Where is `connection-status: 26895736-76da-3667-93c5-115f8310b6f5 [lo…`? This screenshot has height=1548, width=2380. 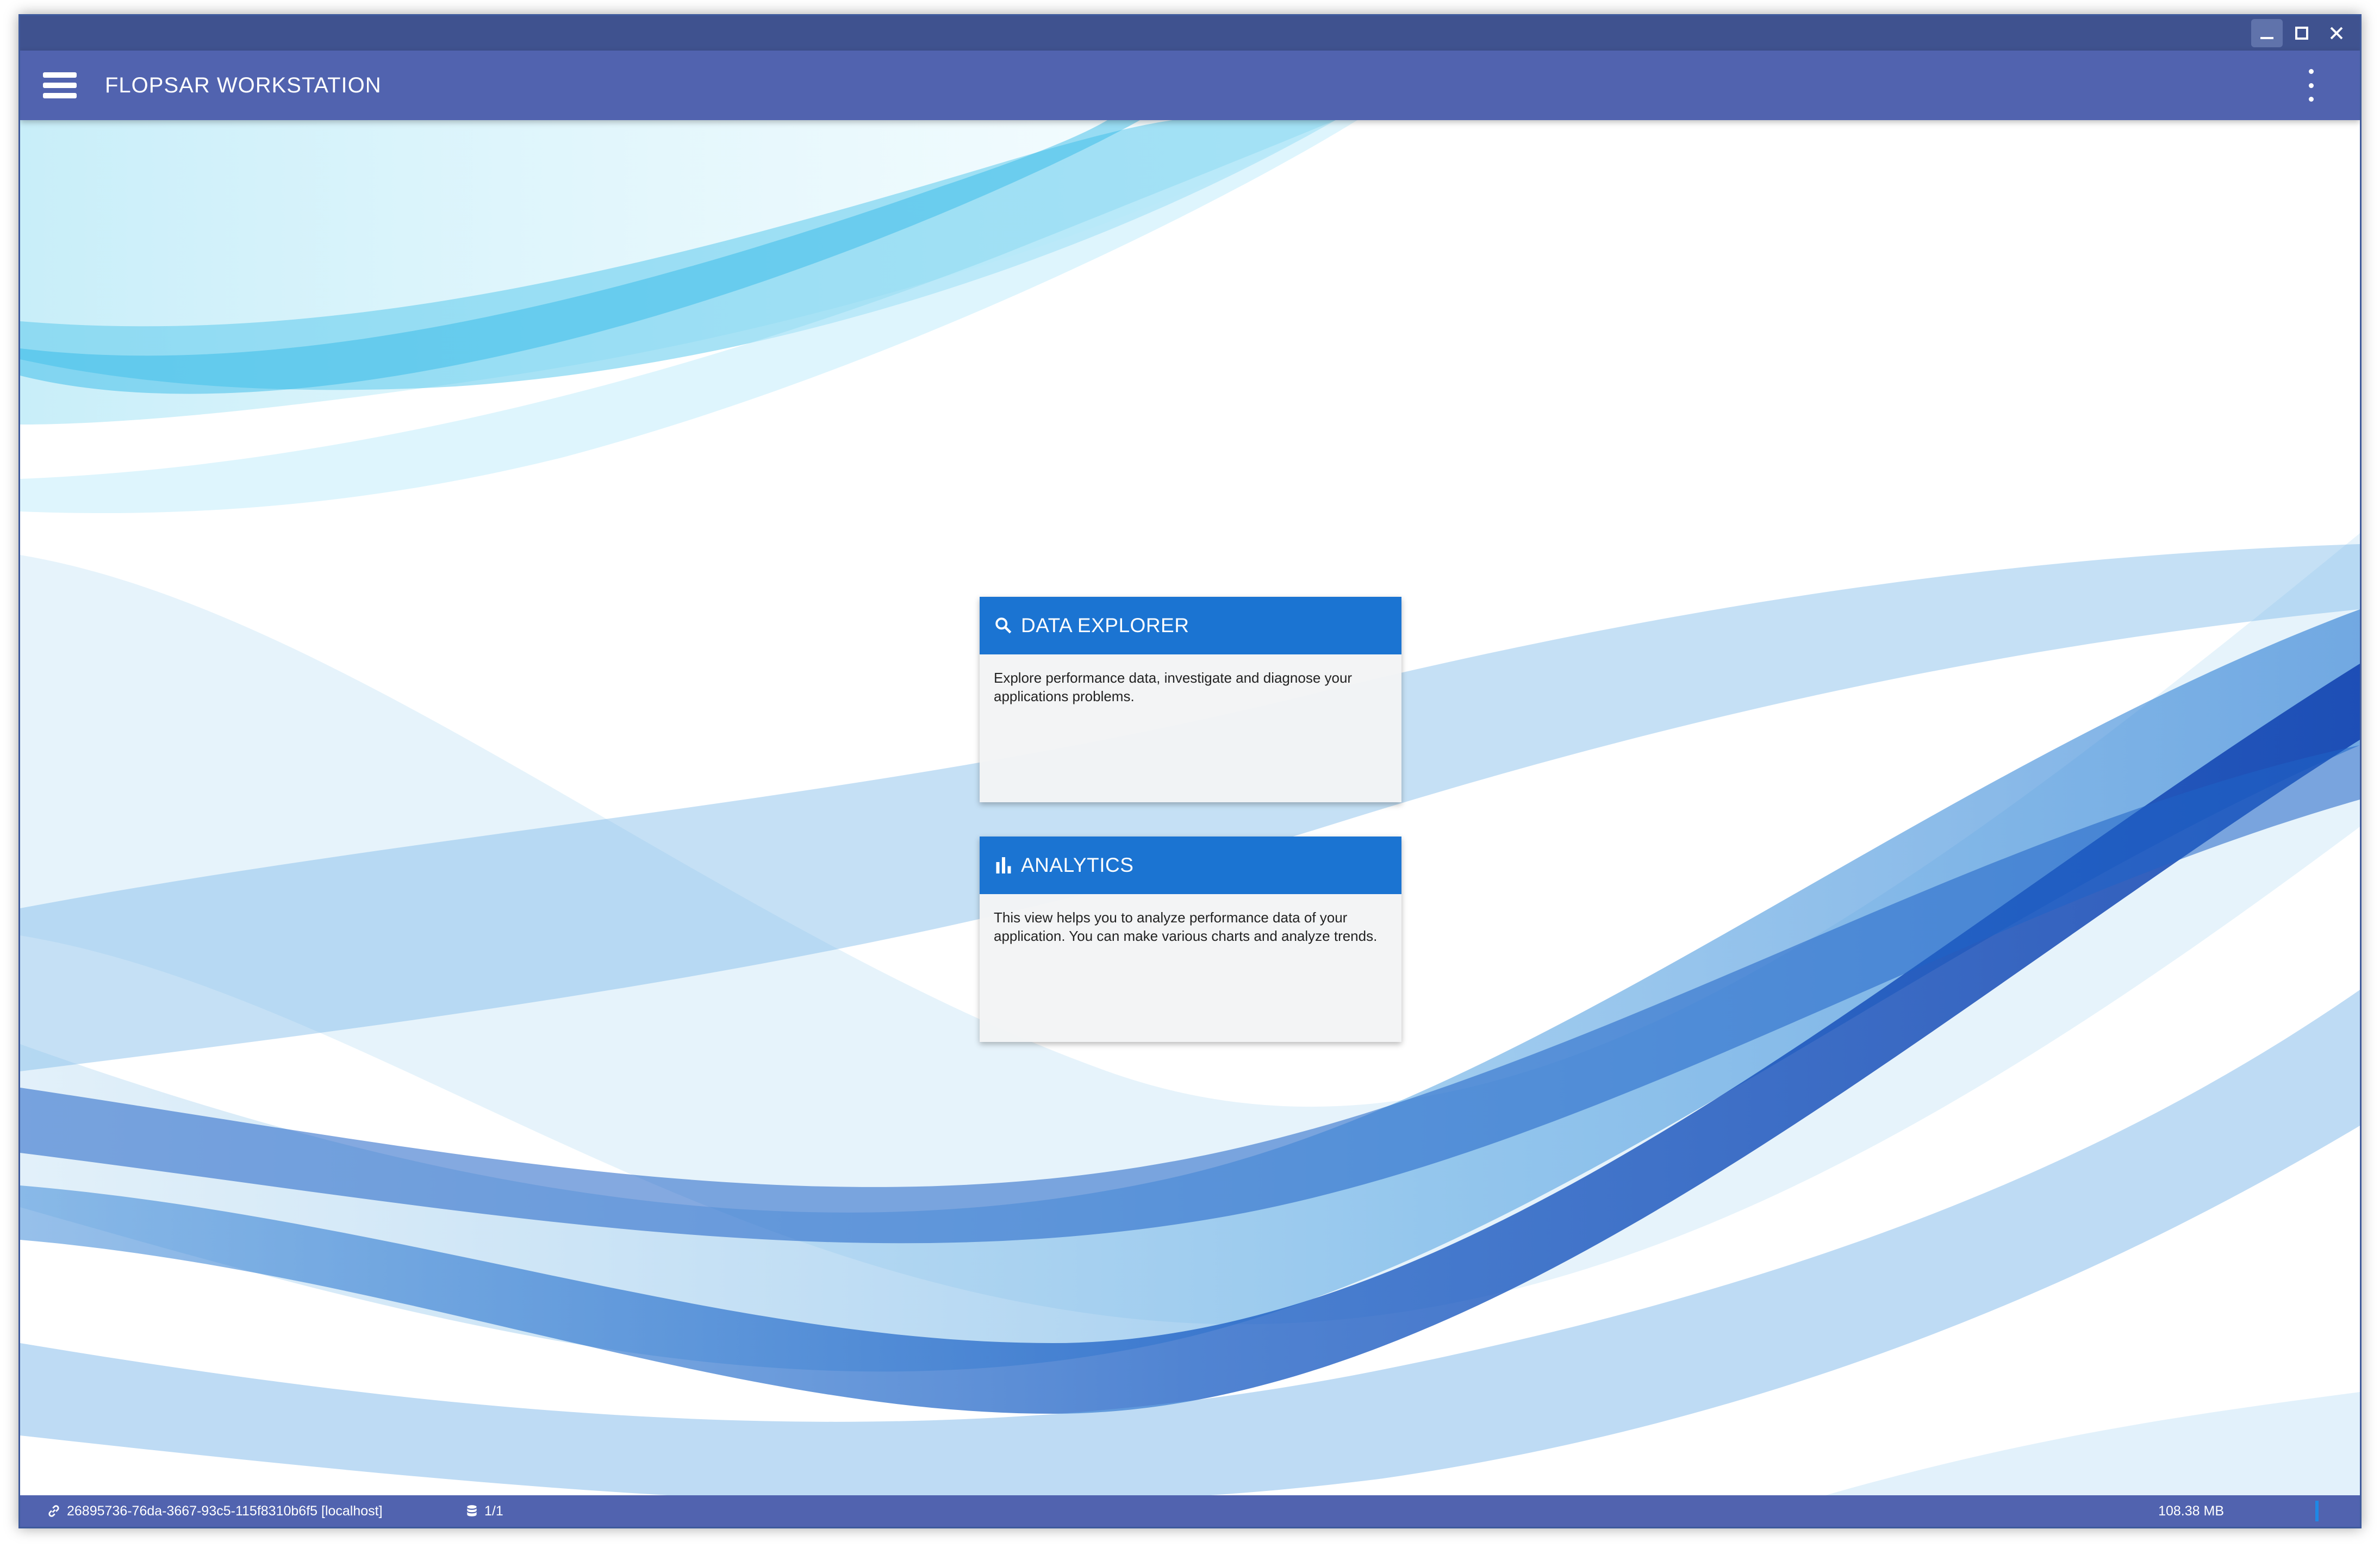 connection-status: 26895736-76da-3667-93c5-115f8310b6f5 [lo… is located at coordinates (214, 1511).